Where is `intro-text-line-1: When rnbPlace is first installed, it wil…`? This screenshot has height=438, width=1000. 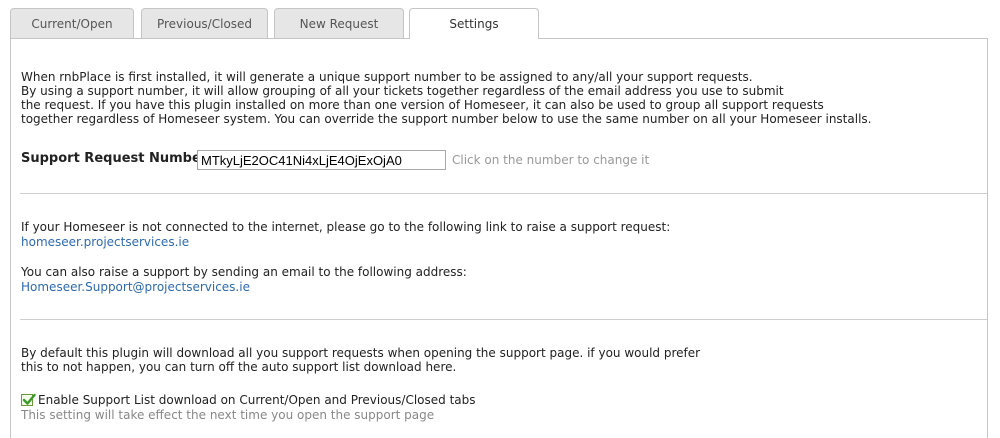 intro-text-line-1: When rnbPlace is first installed, it wil… is located at coordinates (387, 77).